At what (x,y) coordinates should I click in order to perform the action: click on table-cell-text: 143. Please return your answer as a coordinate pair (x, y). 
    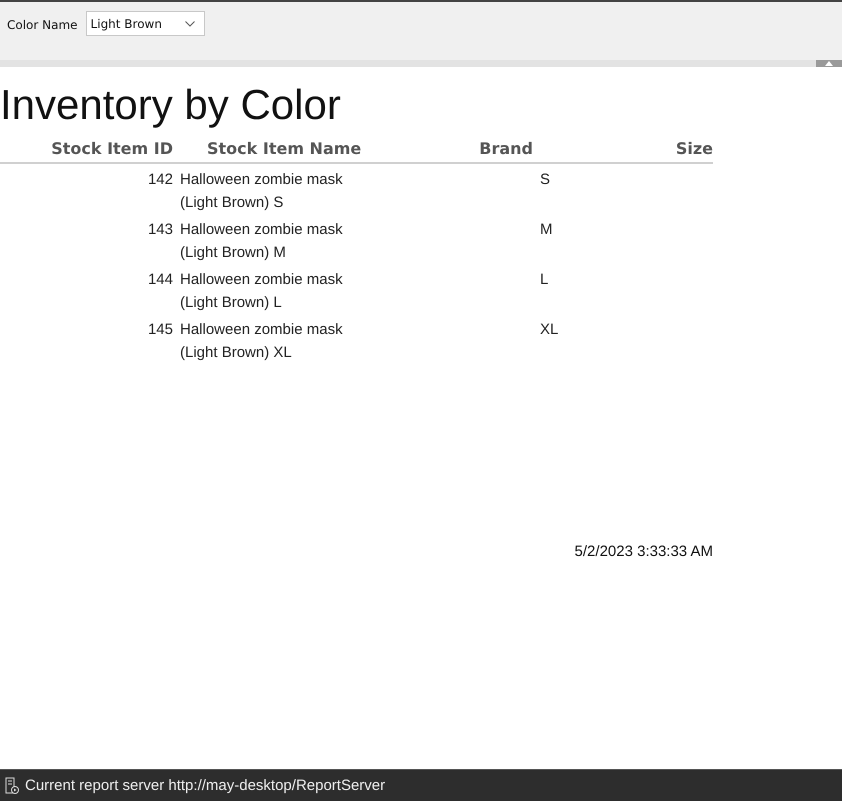
    Looking at the image, I should click on (159, 230).